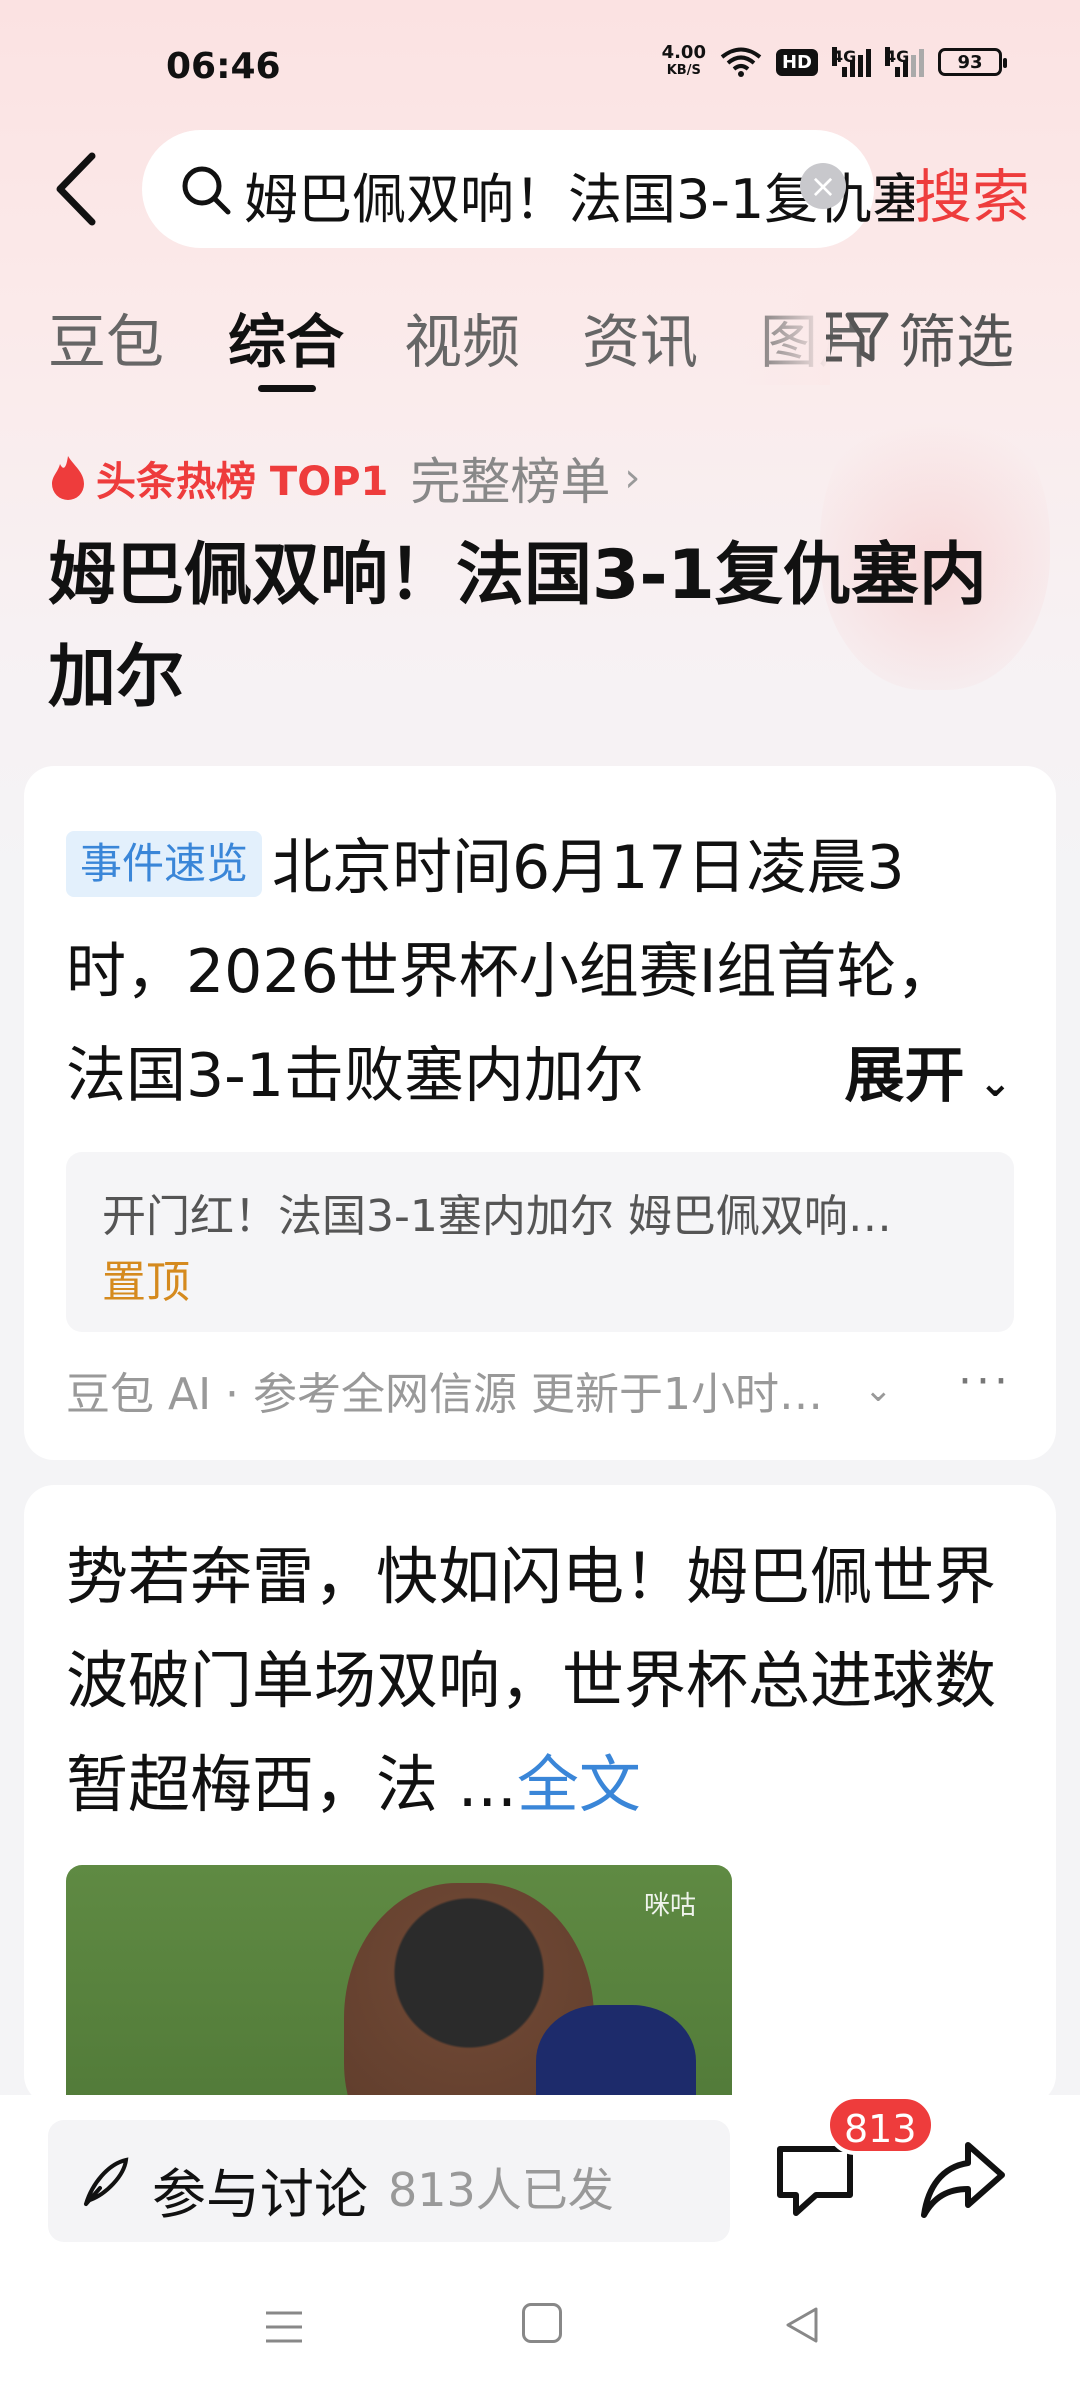  I want to click on player-shirt, so click(616, 2055).